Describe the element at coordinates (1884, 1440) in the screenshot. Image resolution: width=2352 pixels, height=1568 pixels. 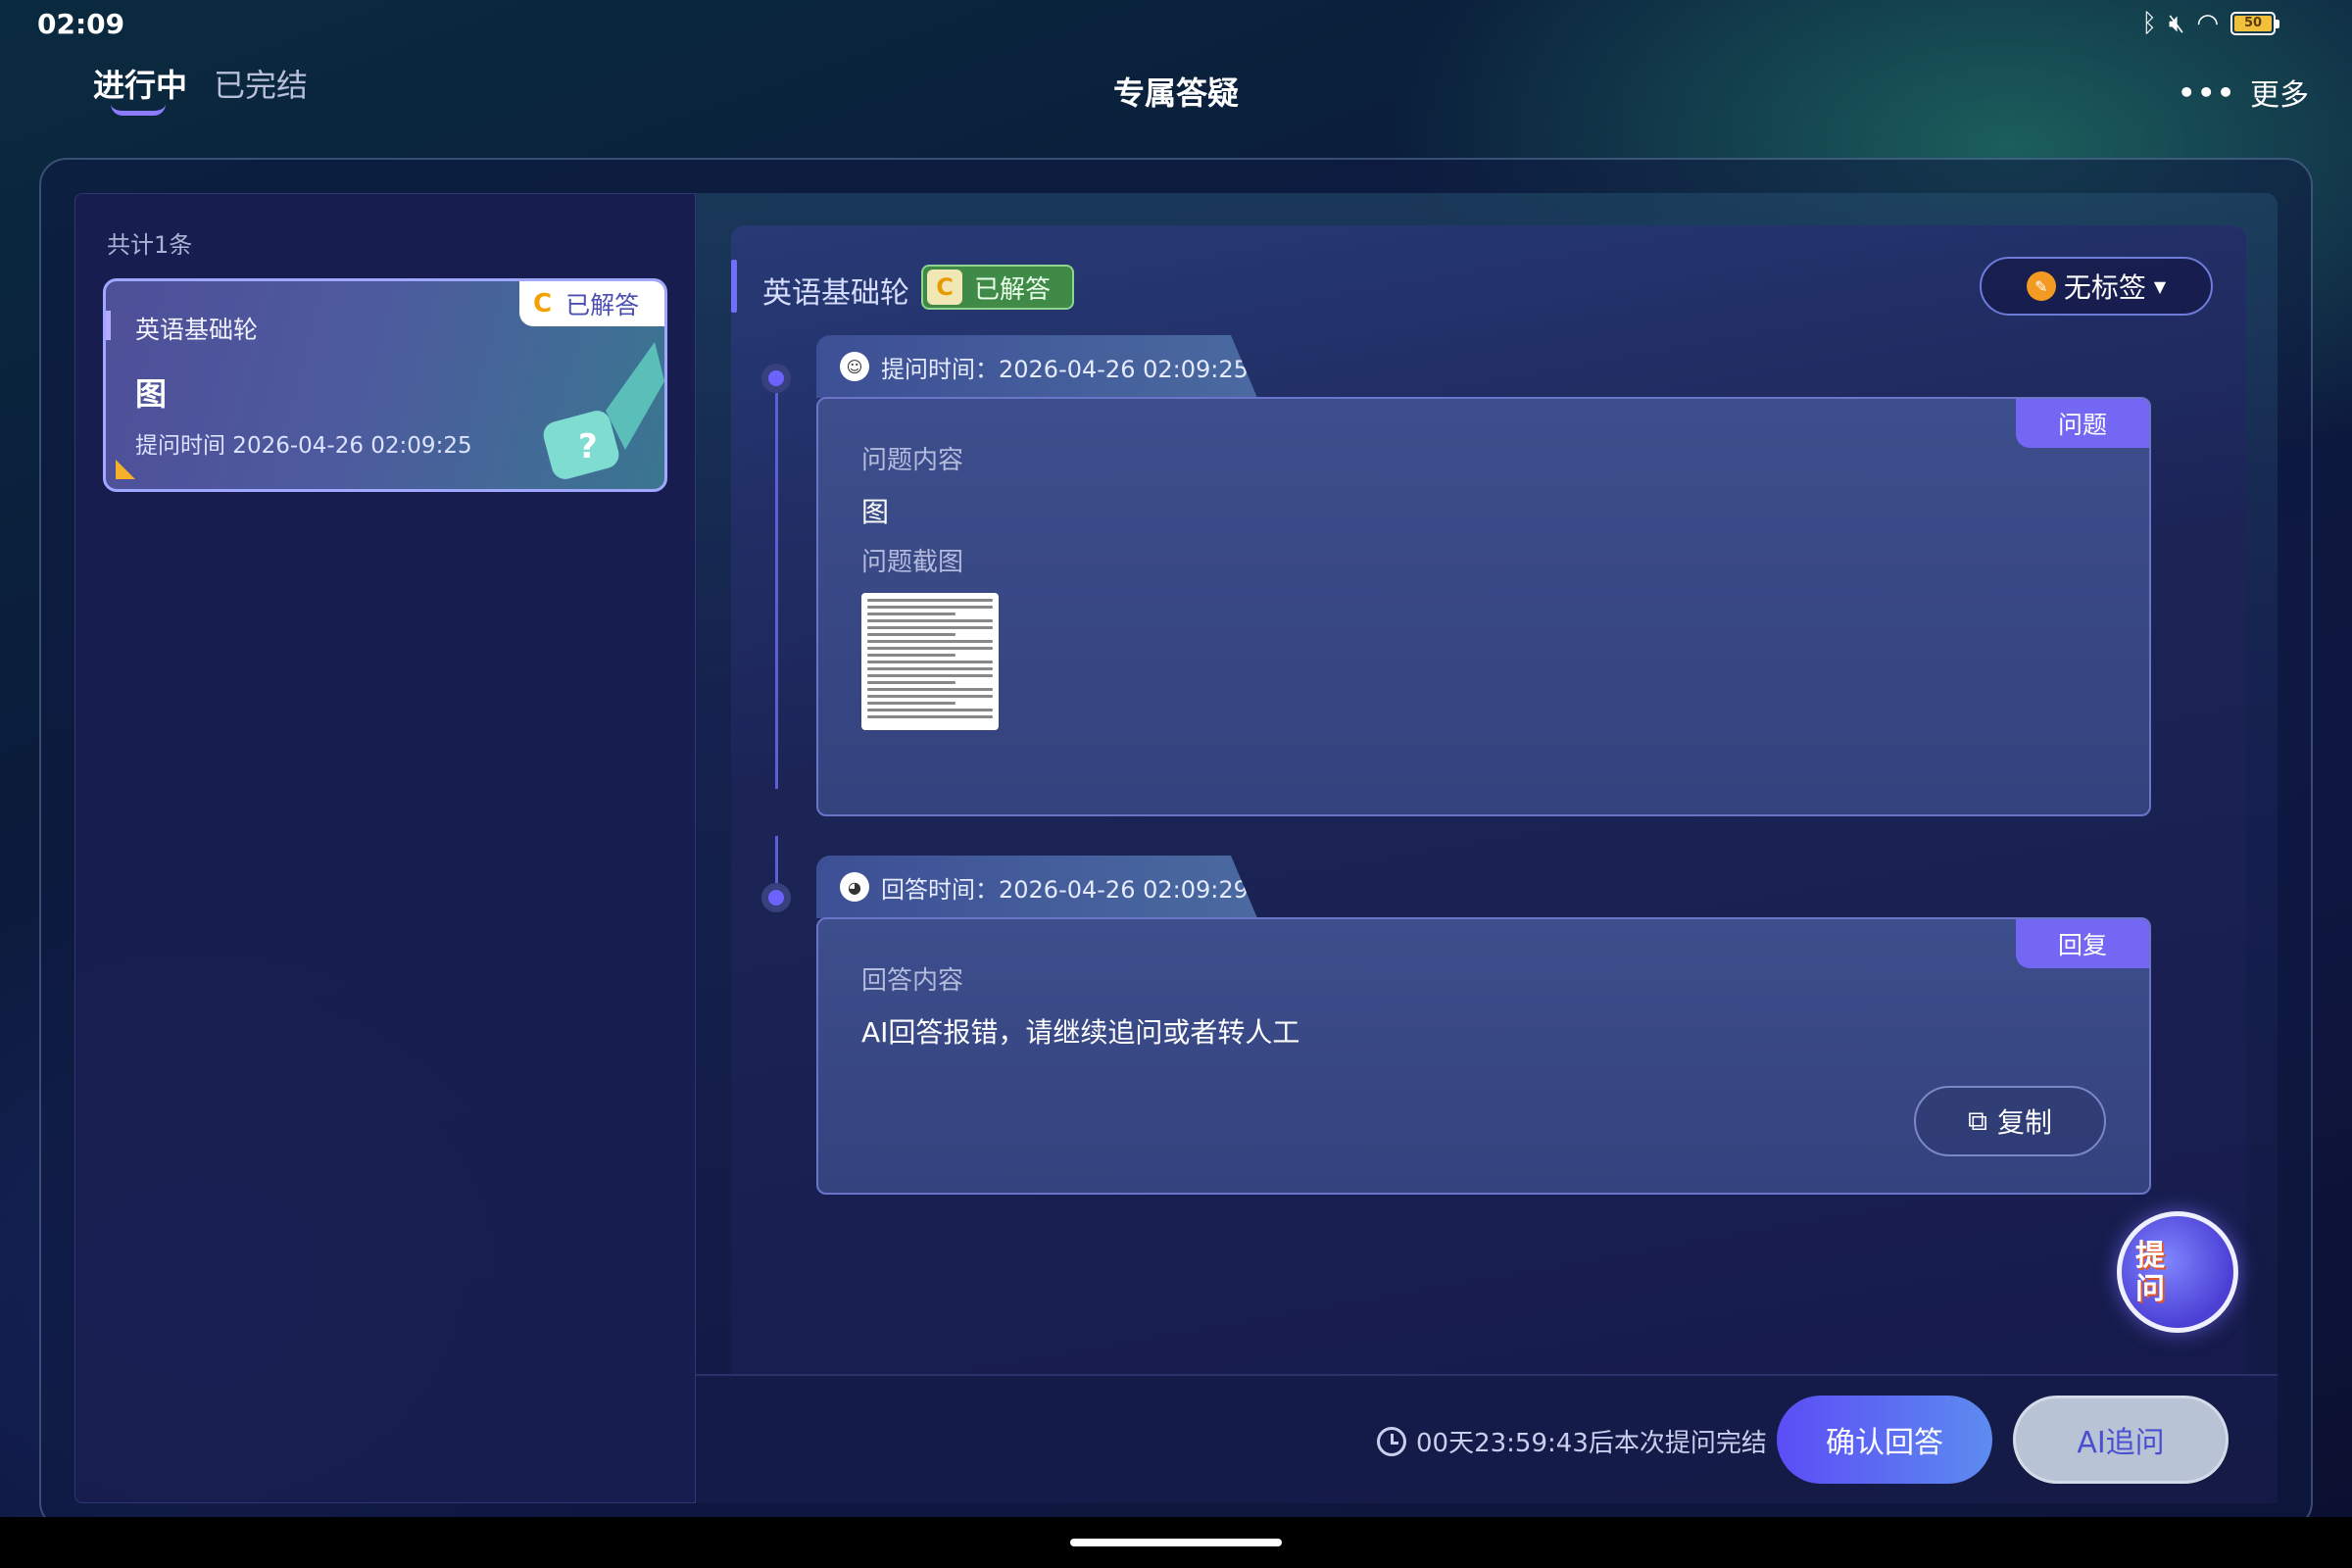
I see `confirm-answer-button: 确认回答` at that location.